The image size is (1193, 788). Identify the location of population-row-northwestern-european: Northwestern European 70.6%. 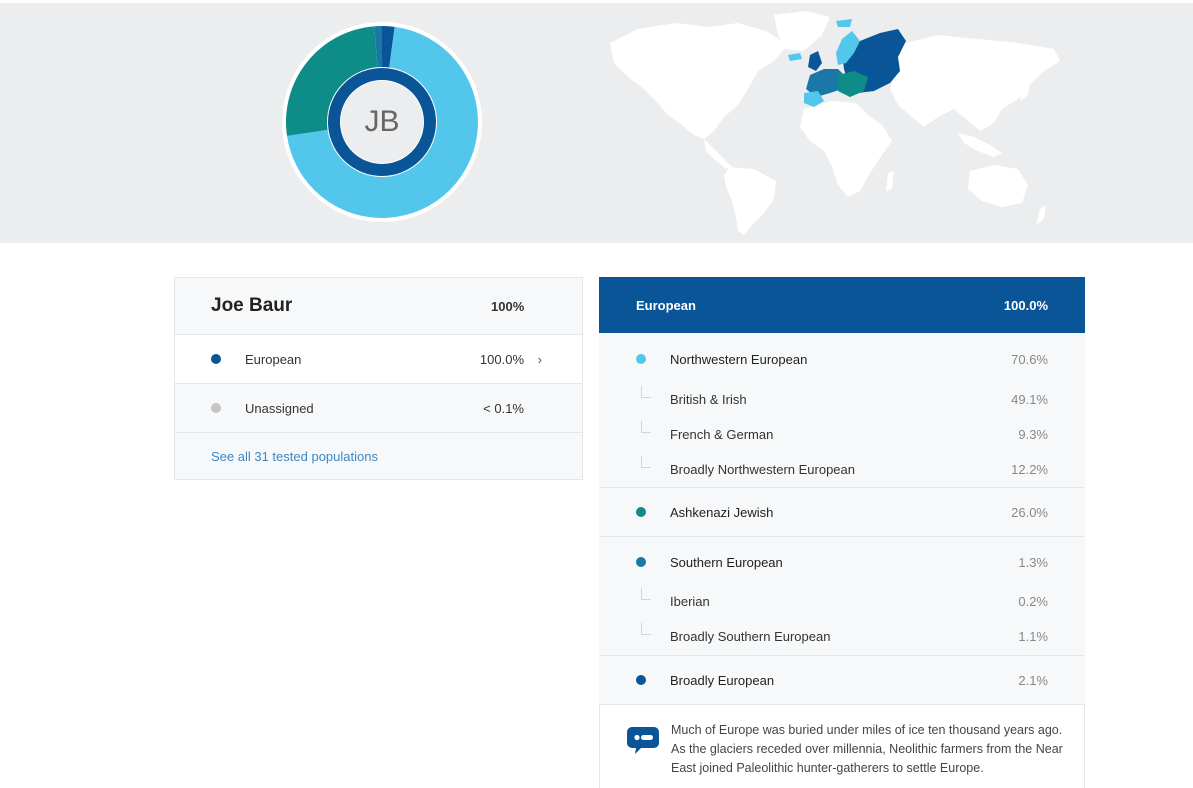
(842, 359).